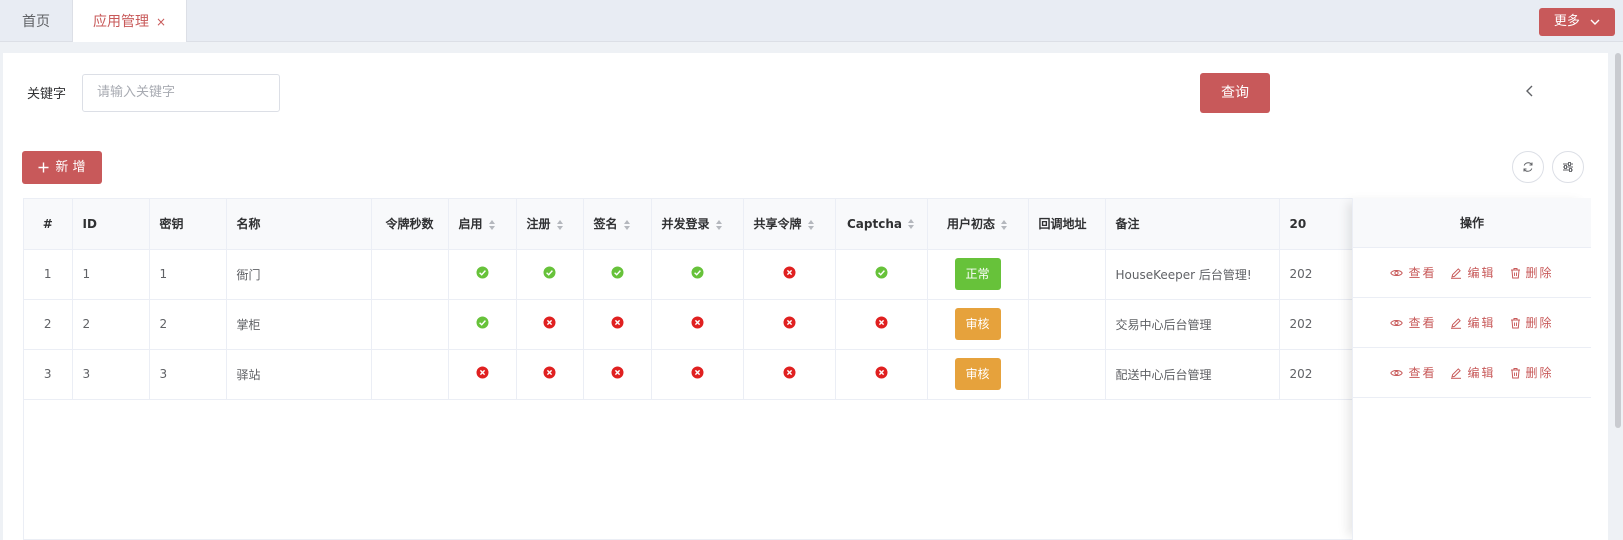 This screenshot has height=540, width=1623. I want to click on col-sign: 签名, so click(617, 224).